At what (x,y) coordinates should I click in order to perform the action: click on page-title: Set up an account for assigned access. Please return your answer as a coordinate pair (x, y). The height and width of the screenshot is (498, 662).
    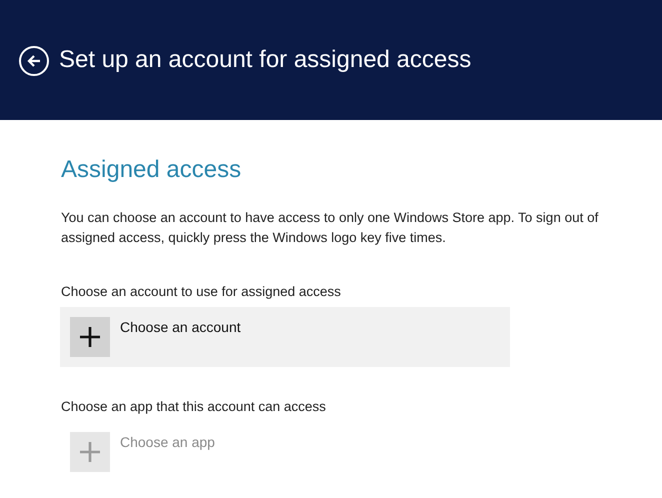
    Looking at the image, I should click on (265, 60).